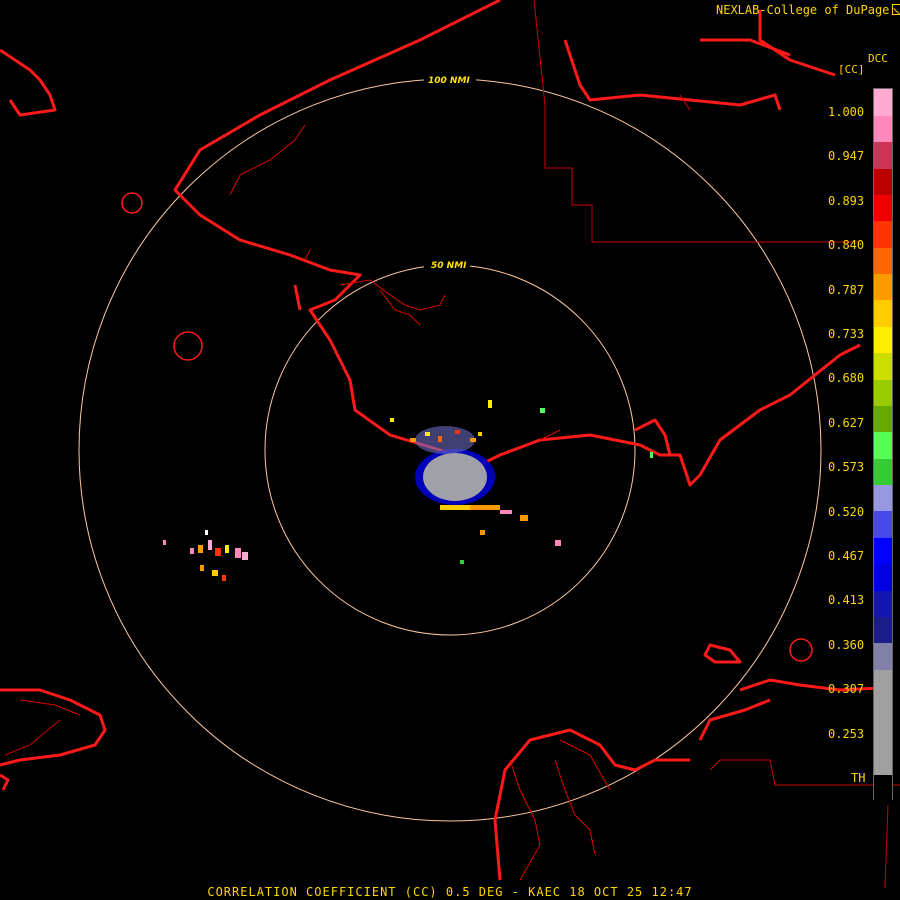 This screenshot has width=900, height=900. I want to click on radar-echo-west, so click(205, 555).